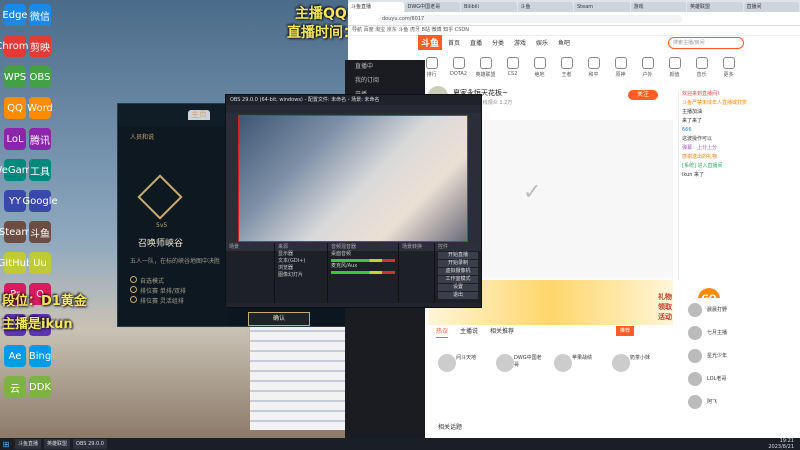 The width and height of the screenshot is (800, 450). What do you see at coordinates (739, 355) in the screenshot?
I see `recommend-row: 星光少年` at bounding box center [739, 355].